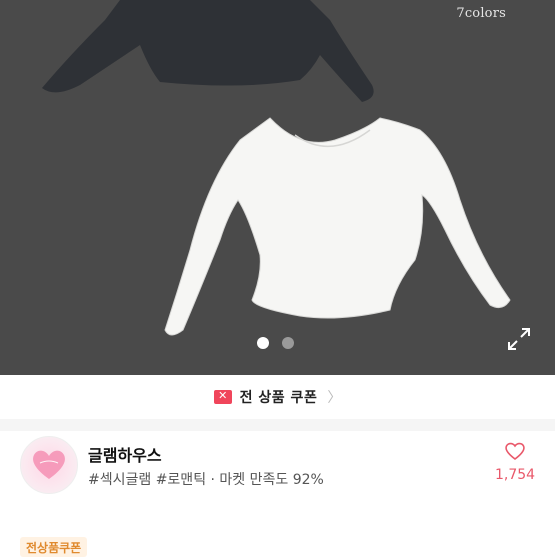  What do you see at coordinates (125, 454) in the screenshot?
I see `shop-name: 글램하우스` at bounding box center [125, 454].